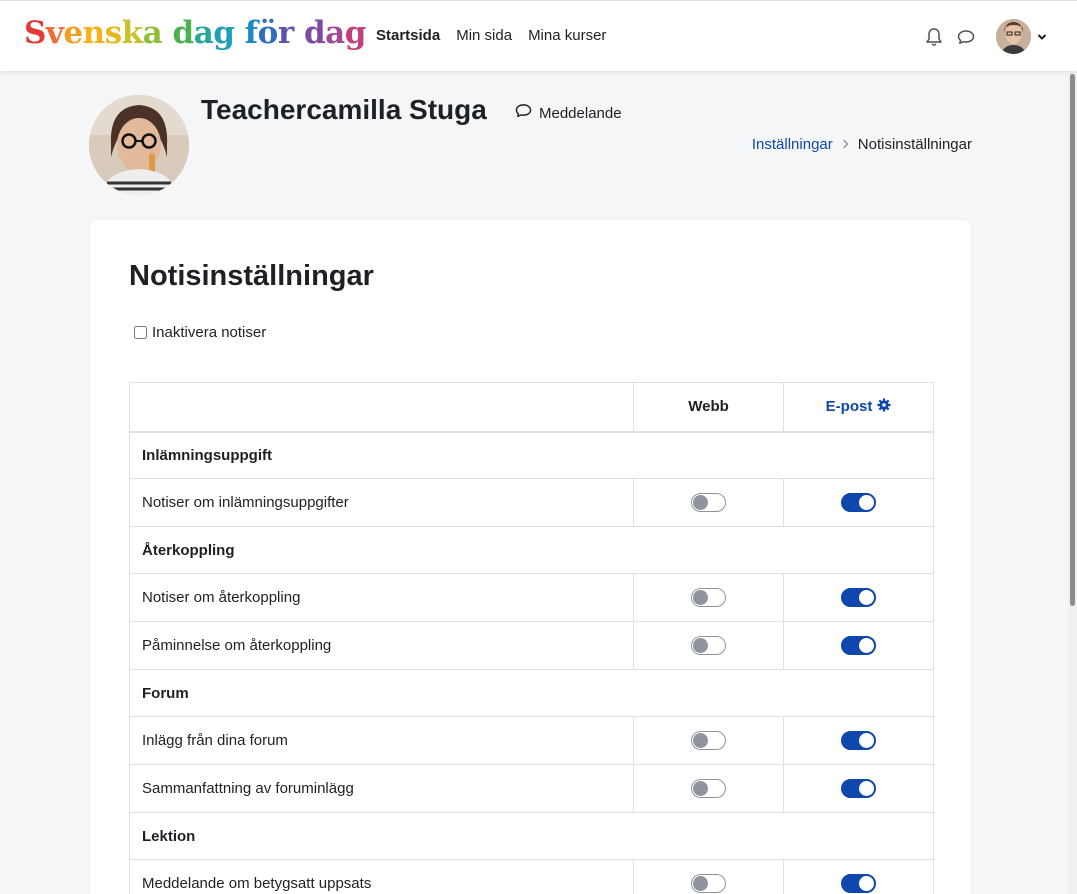 The height and width of the screenshot is (894, 1077). Describe the element at coordinates (381, 645) in the screenshot. I see `preference-label: Påminnelse om återkoppling` at that location.